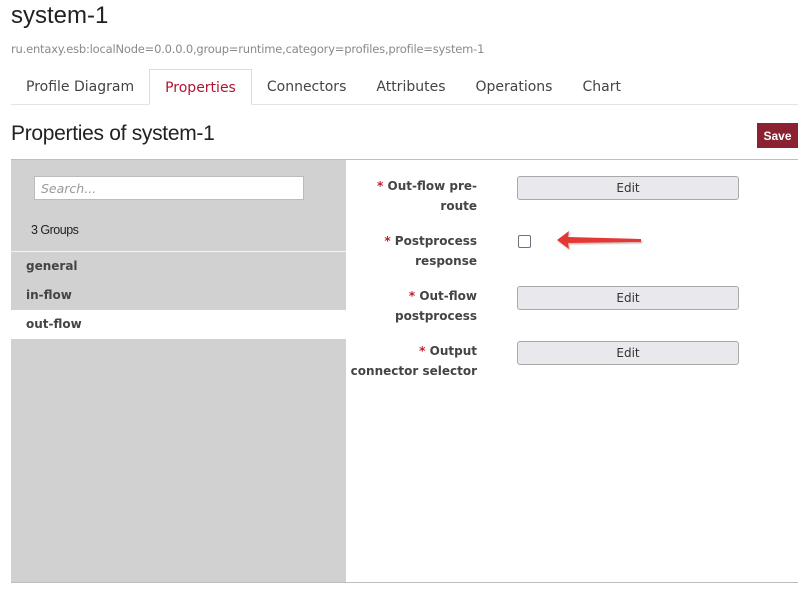 The height and width of the screenshot is (595, 802). Describe the element at coordinates (514, 86) in the screenshot. I see `tab-operations: Operations` at that location.